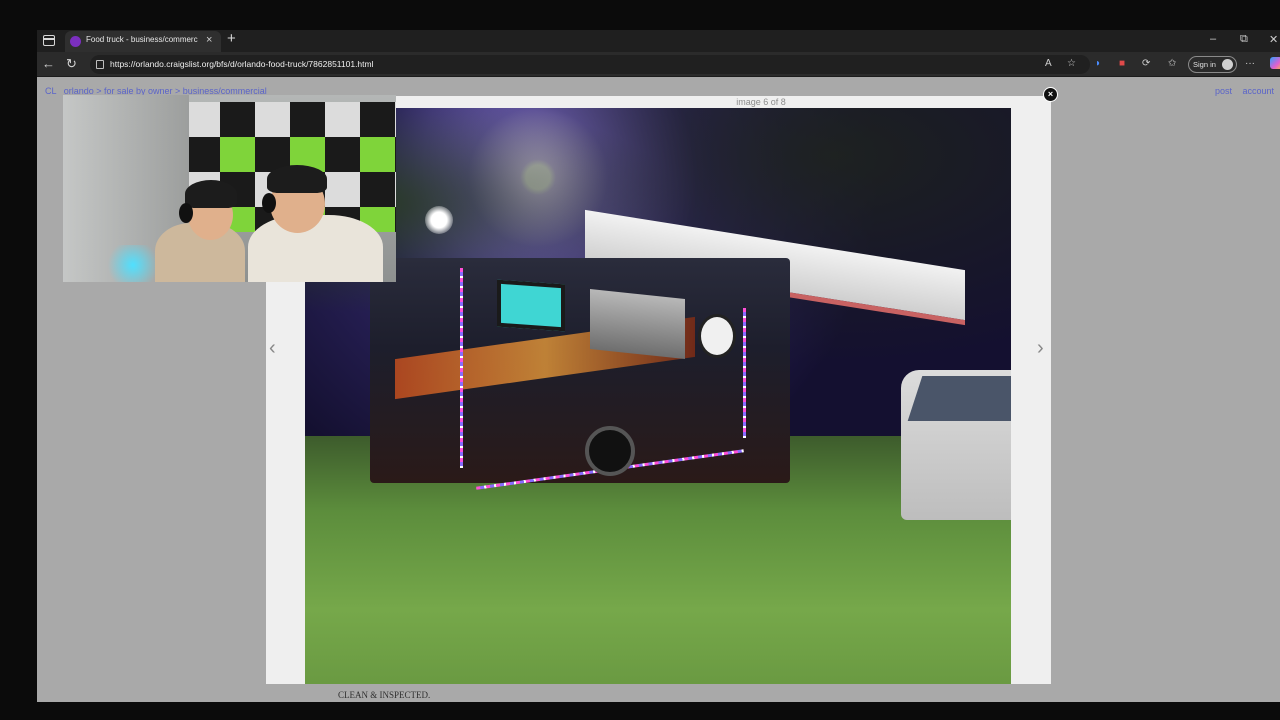  I want to click on read-aloud-icon: A, so click(1048, 63).